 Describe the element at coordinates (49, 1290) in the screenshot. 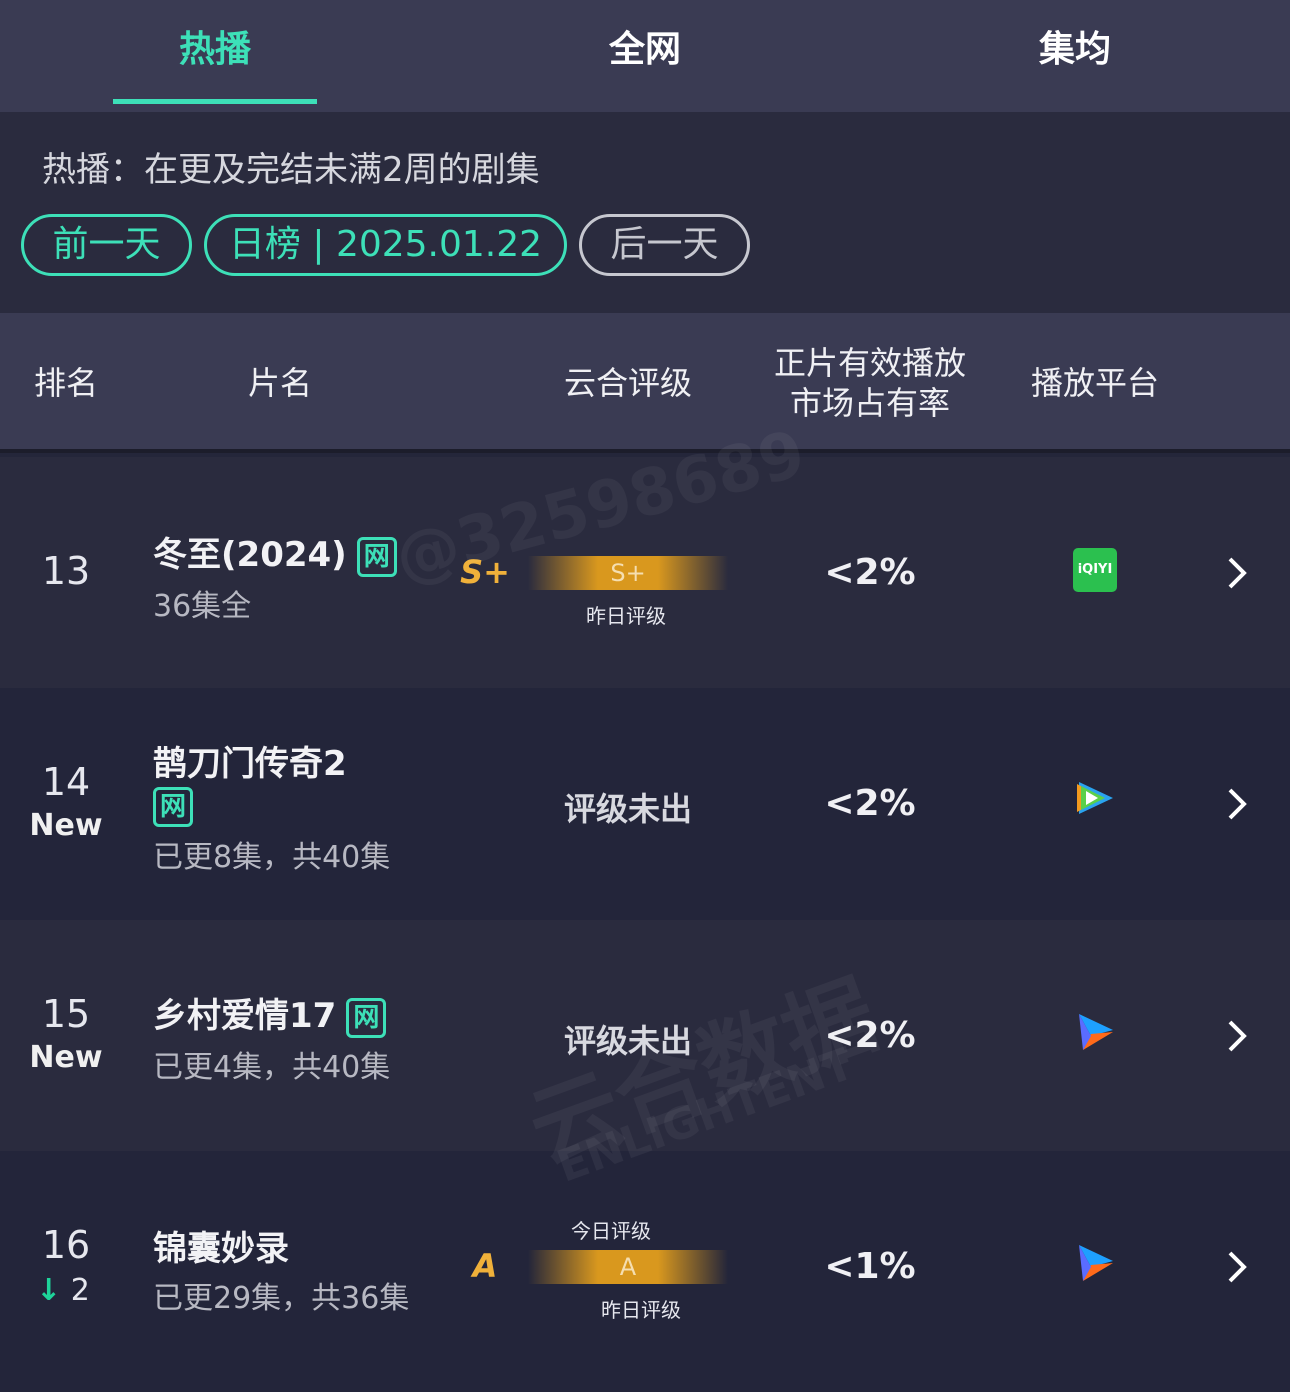

I see `arrow-down-icon: ↓` at that location.